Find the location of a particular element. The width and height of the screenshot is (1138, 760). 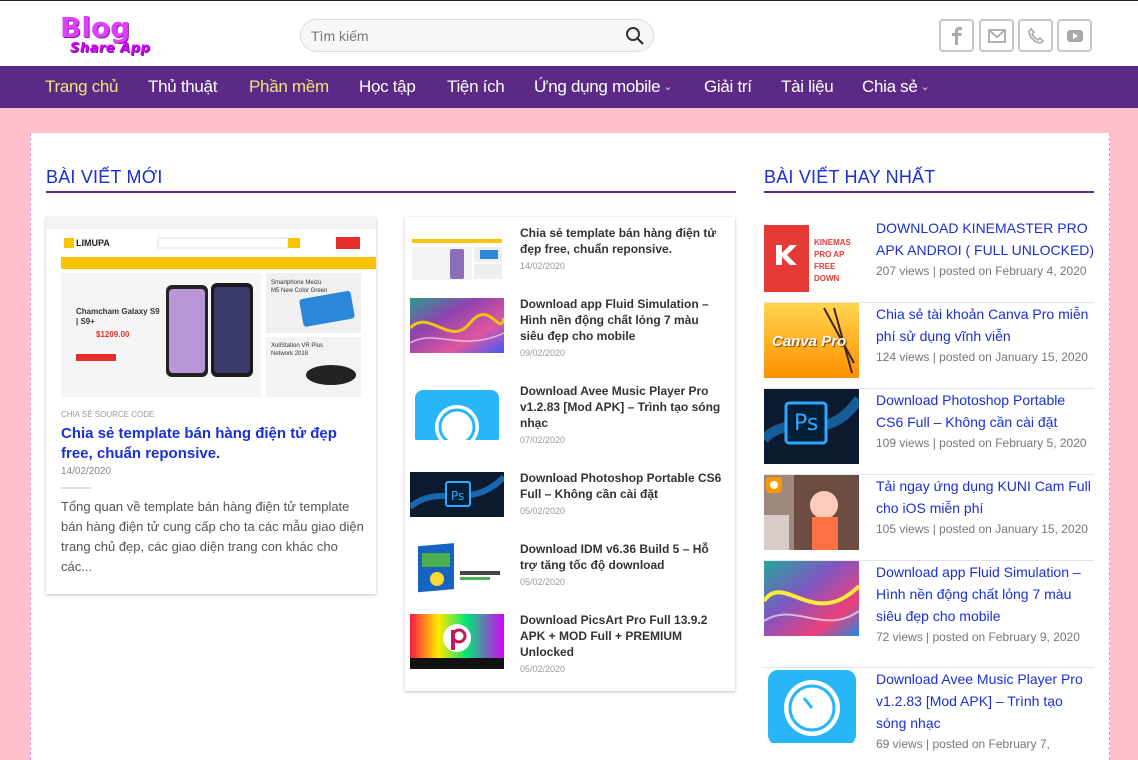

template-promo-2-title: Smartphone Meizu M5 New Color Green is located at coordinates (299, 287).